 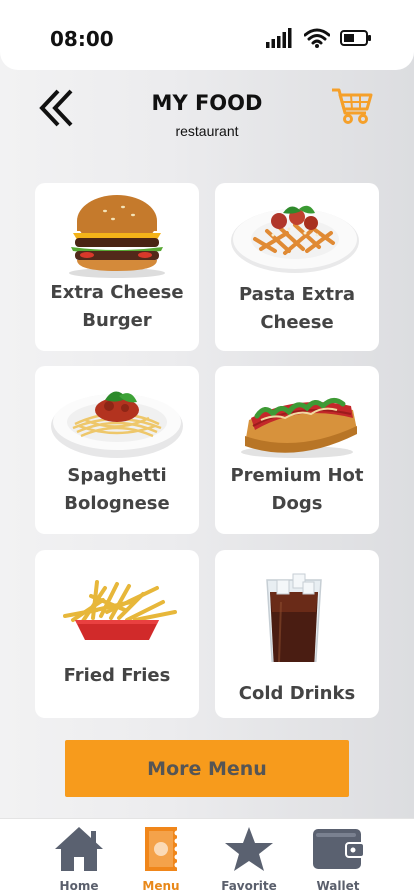 I want to click on pasta-image, so click(x=295, y=239).